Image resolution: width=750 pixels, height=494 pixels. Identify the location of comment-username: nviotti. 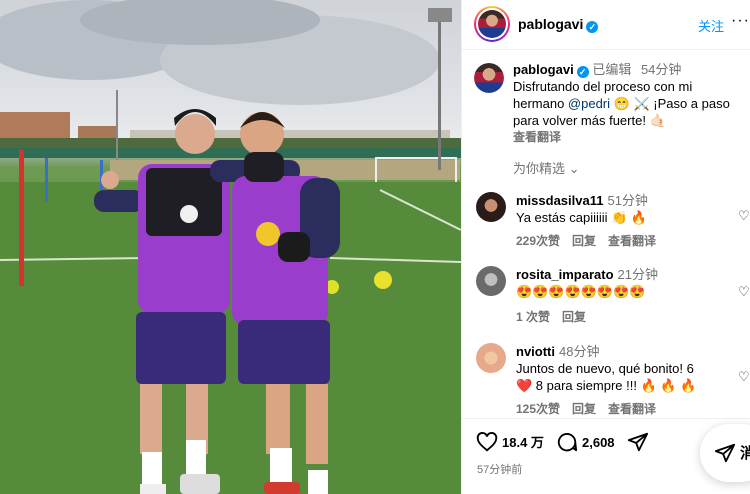
(535, 351).